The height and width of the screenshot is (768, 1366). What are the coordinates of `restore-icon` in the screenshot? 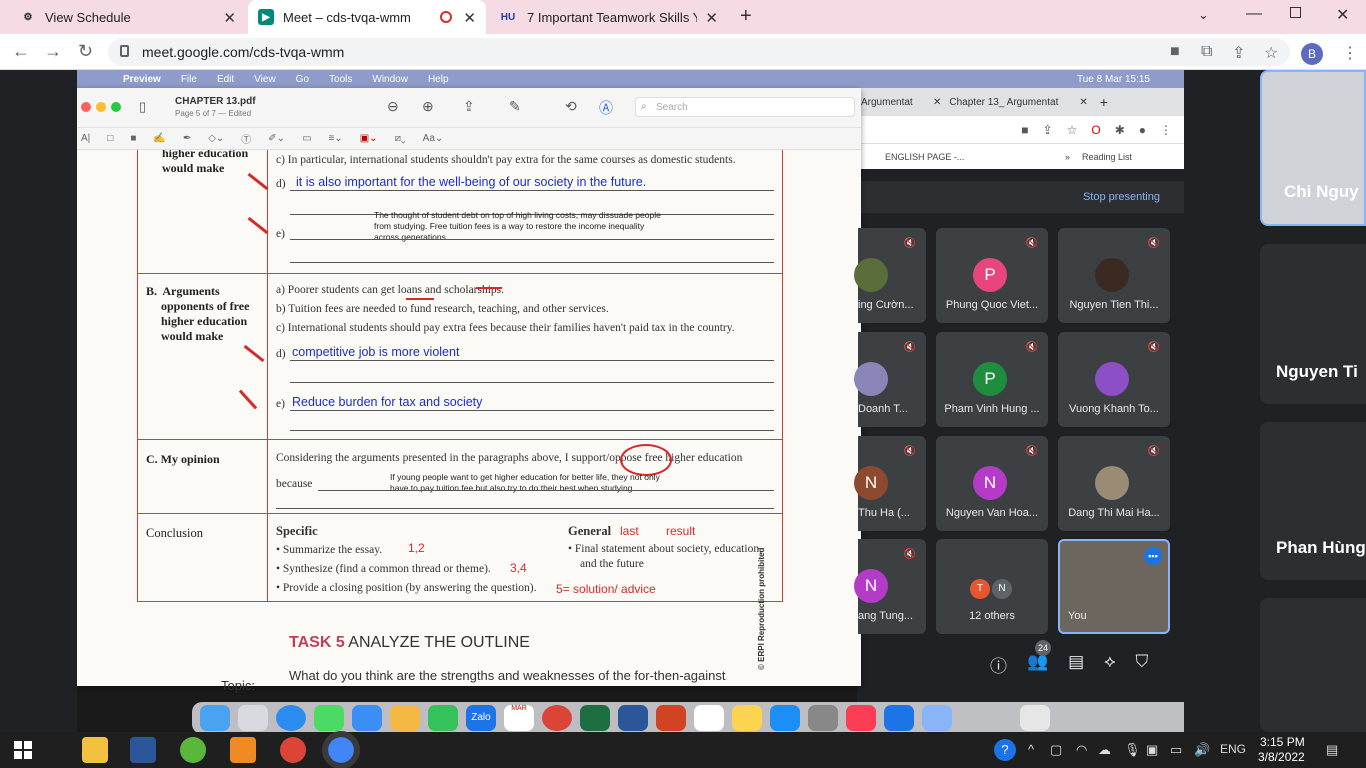 It's located at (1295, 12).